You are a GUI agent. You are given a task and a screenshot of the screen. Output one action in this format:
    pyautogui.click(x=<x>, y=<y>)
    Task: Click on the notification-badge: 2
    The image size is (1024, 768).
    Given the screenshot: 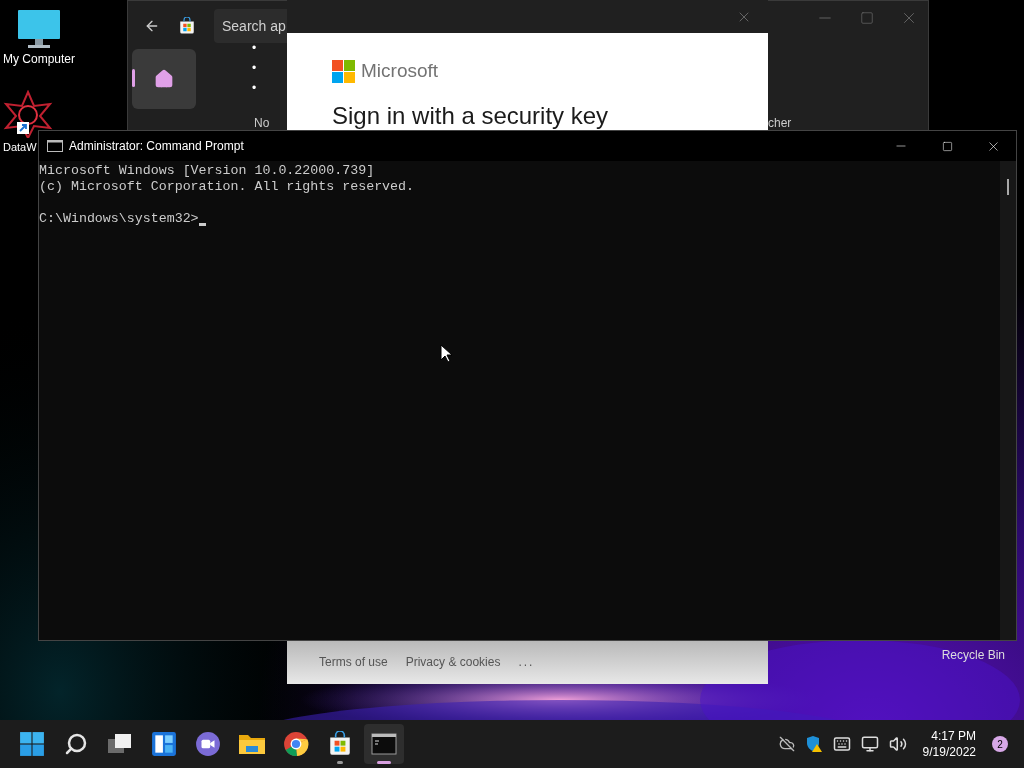 What is the action you would take?
    pyautogui.click(x=1000, y=744)
    